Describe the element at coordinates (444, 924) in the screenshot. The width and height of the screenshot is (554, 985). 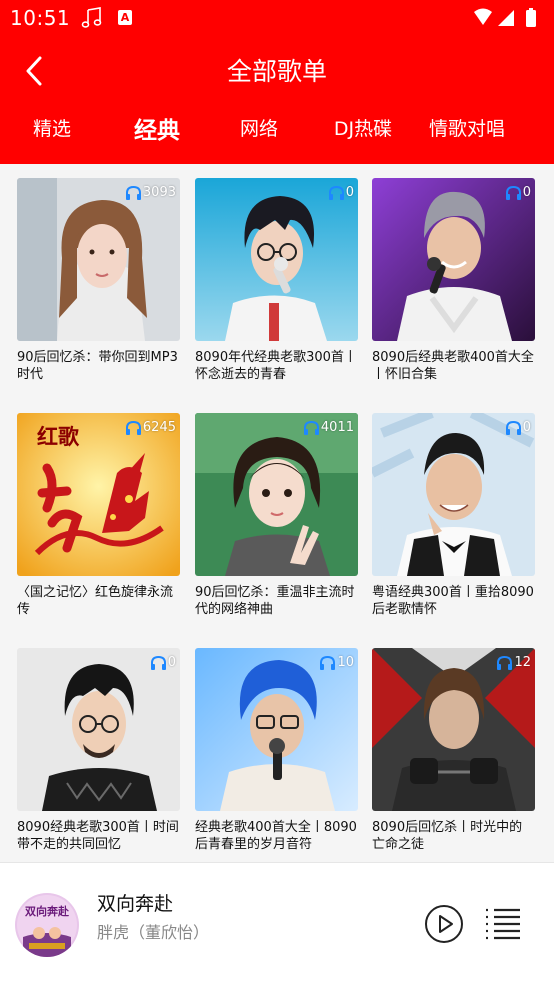
I see `play-icon` at that location.